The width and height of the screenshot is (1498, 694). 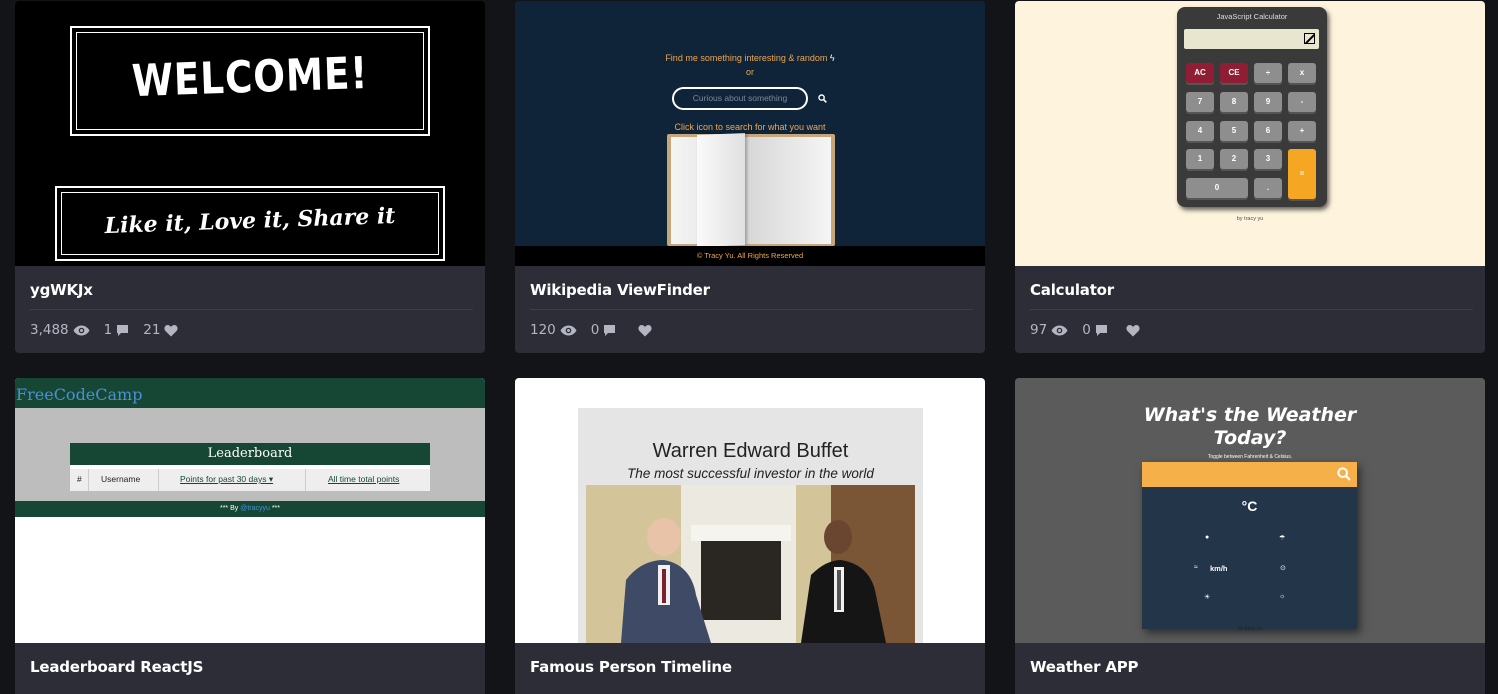 I want to click on calc-key: 1, so click(x=1200, y=159).